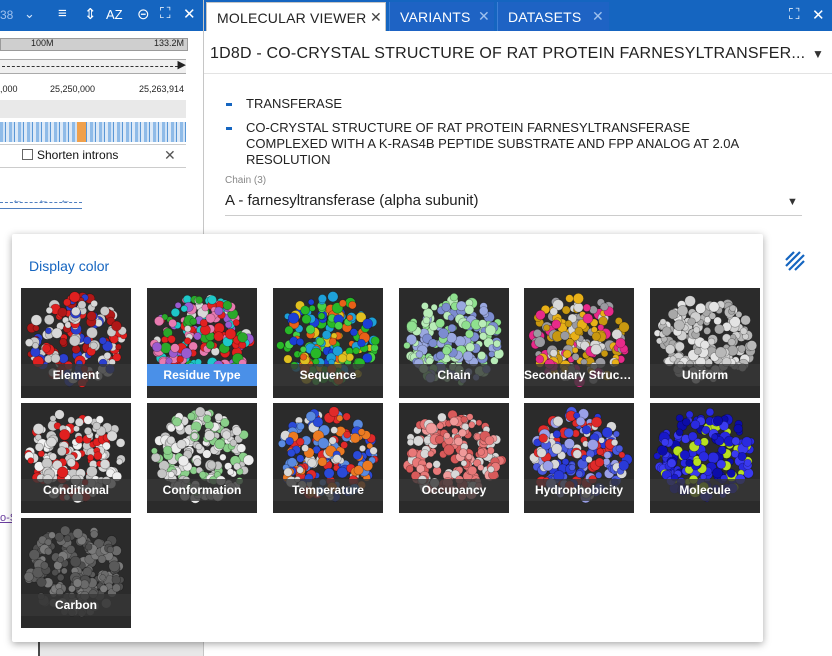 The height and width of the screenshot is (656, 832). I want to click on color-option-label: Temperature, so click(328, 490).